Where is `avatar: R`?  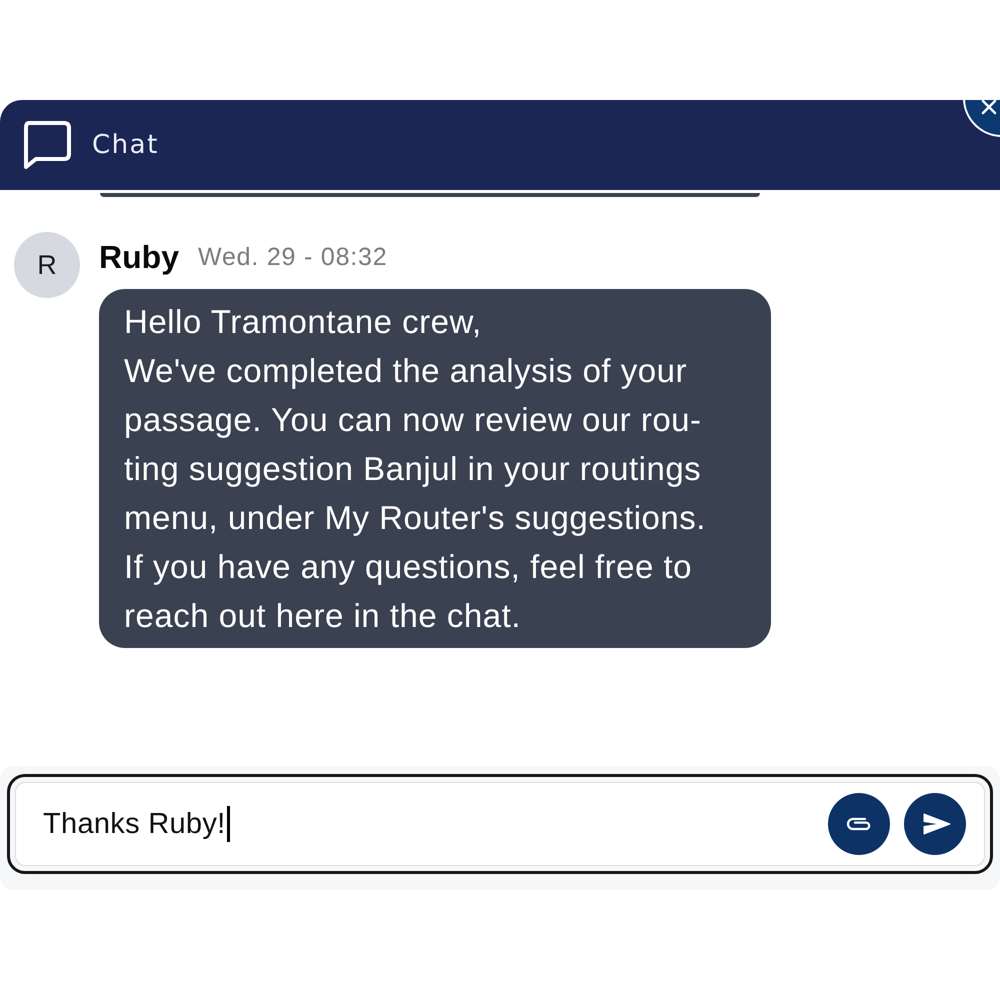 avatar: R is located at coordinates (47, 265).